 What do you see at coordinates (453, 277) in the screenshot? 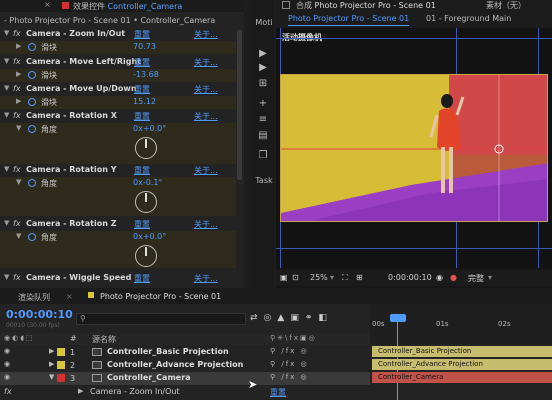
I see `color-channel-icon: ●` at bounding box center [453, 277].